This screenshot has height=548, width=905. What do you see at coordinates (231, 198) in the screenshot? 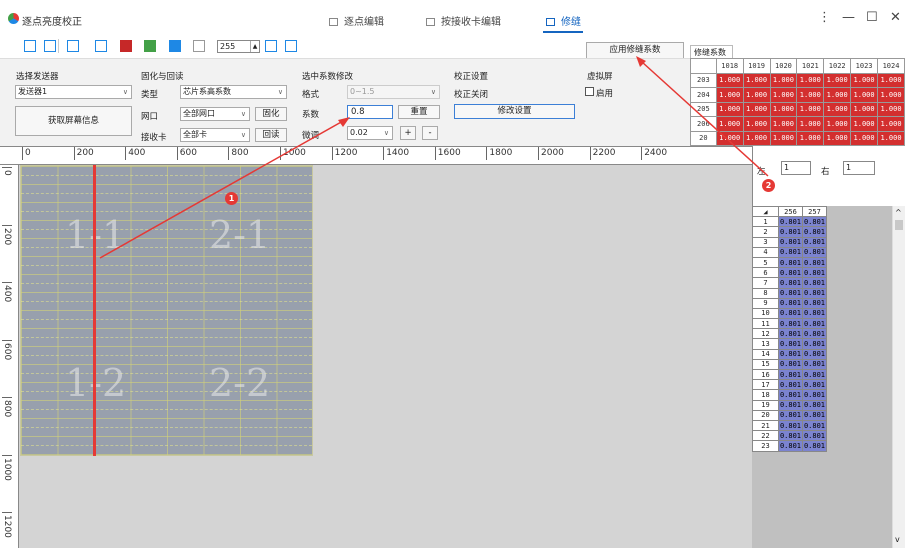
I see `callout-marker-1: 1` at bounding box center [231, 198].